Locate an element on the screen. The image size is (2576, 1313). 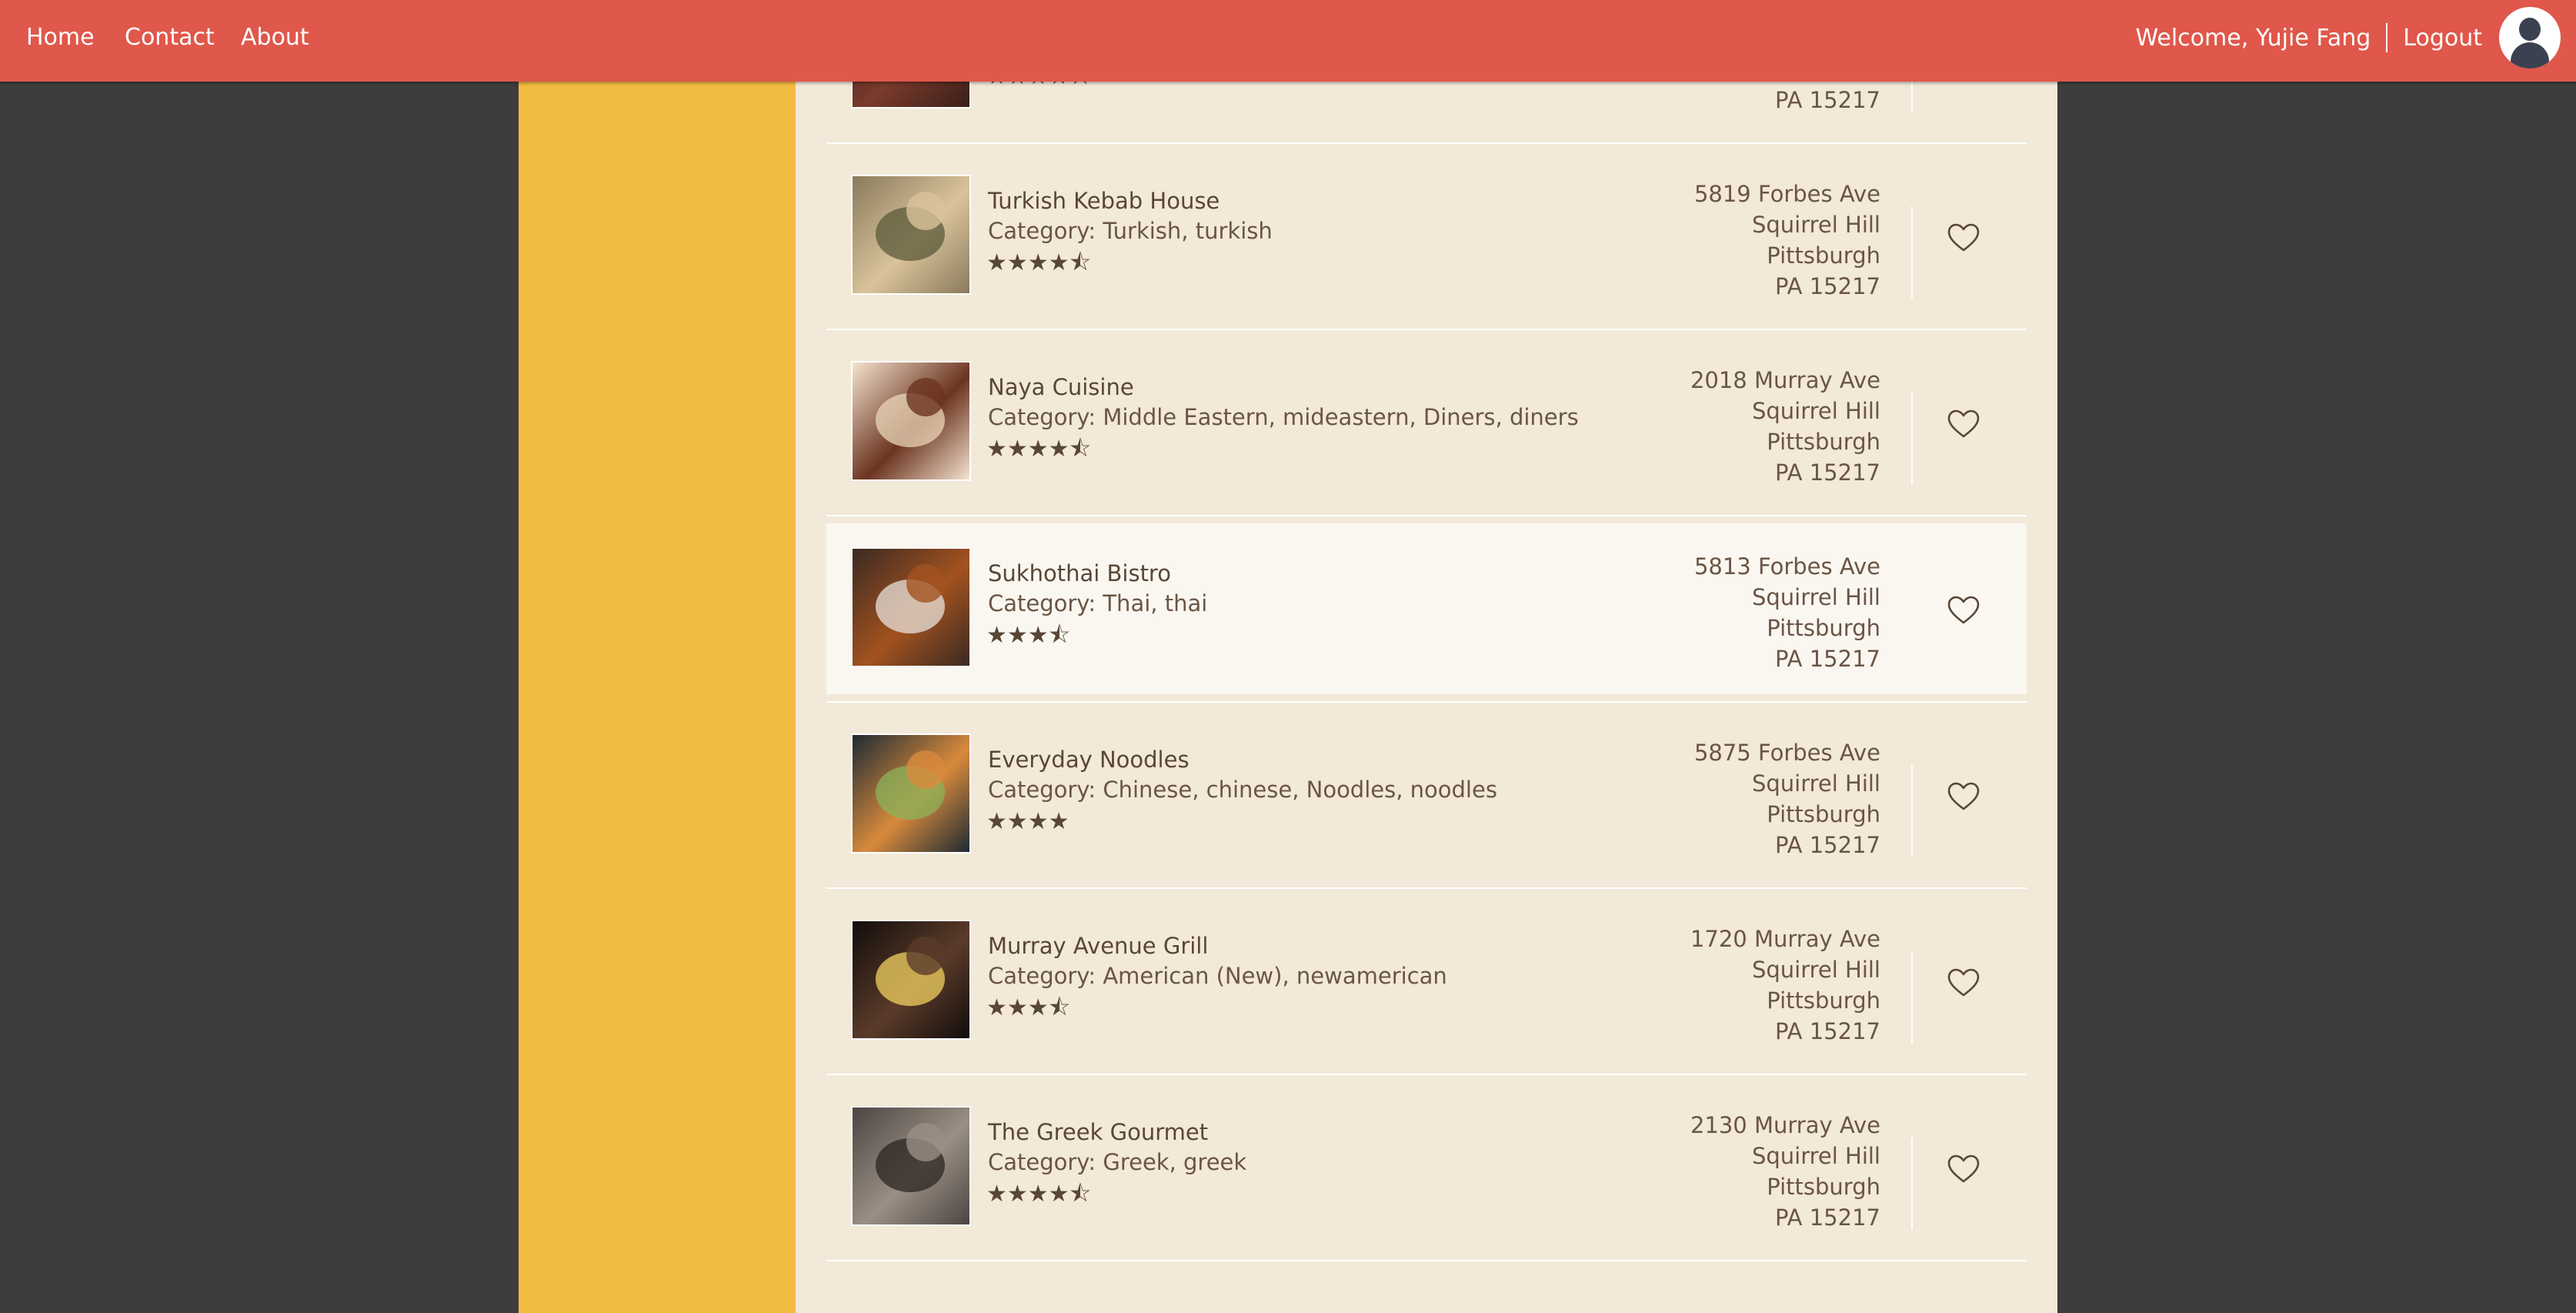
restaurant-category: Category: Turkish, turkish is located at coordinates (1131, 231).